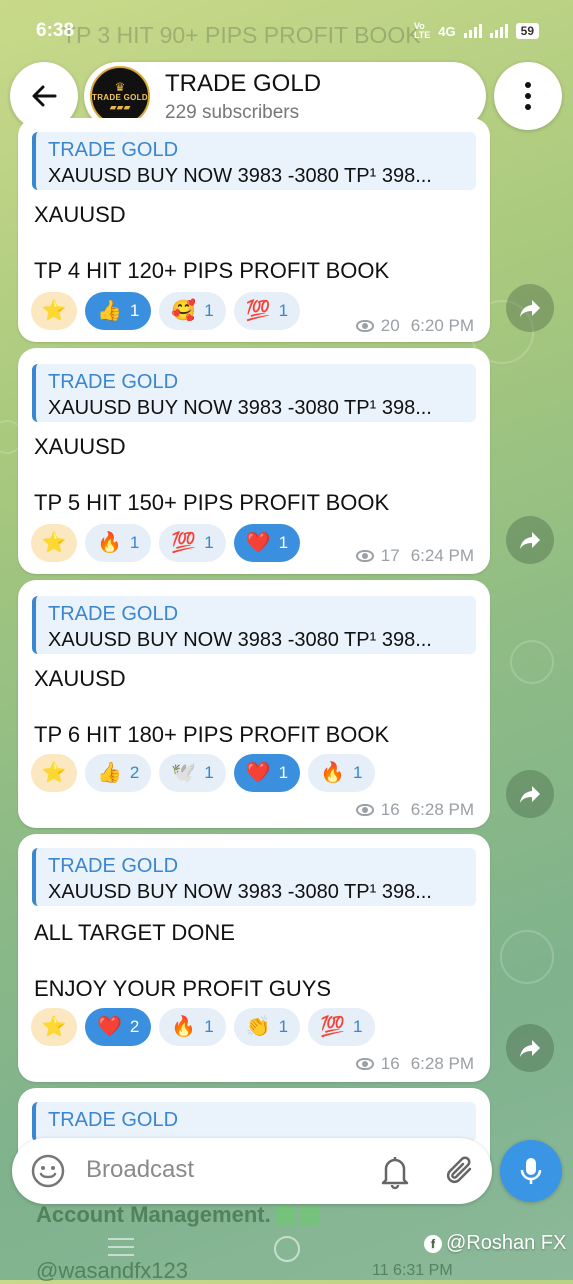  I want to click on reaction-dove: 🕊️ 1, so click(192, 773).